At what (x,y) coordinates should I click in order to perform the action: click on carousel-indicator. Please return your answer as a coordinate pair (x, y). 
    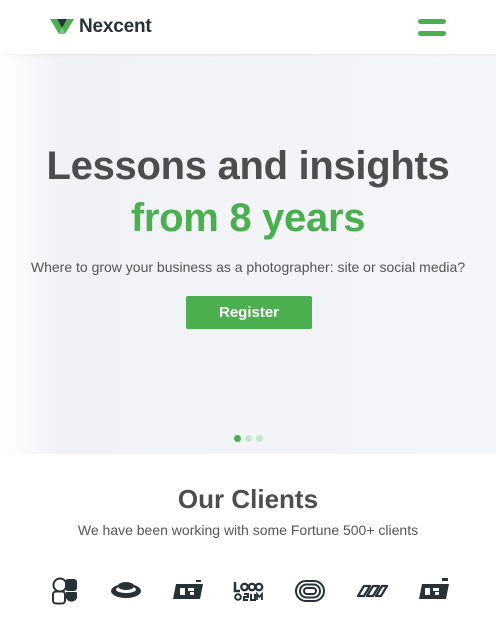
    Looking at the image, I should click on (248, 438).